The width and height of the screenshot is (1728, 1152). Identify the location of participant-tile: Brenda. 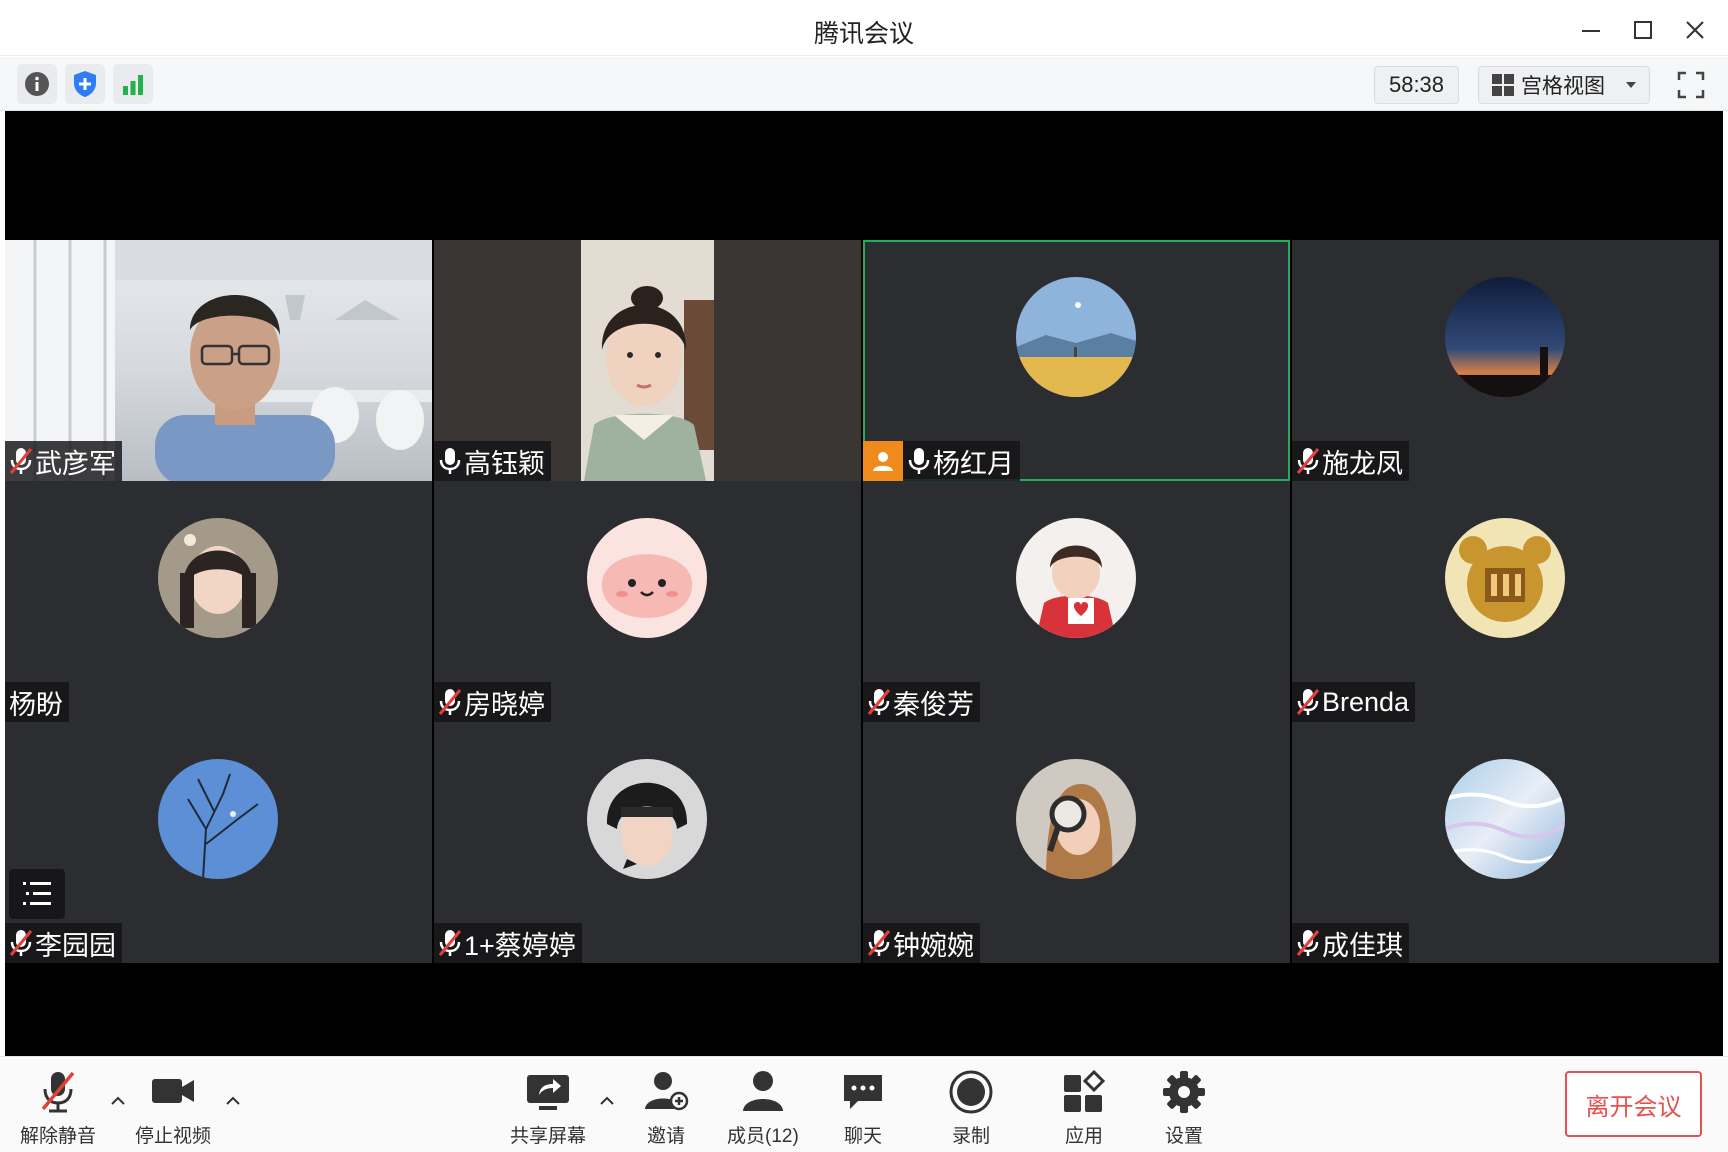
(1505, 601).